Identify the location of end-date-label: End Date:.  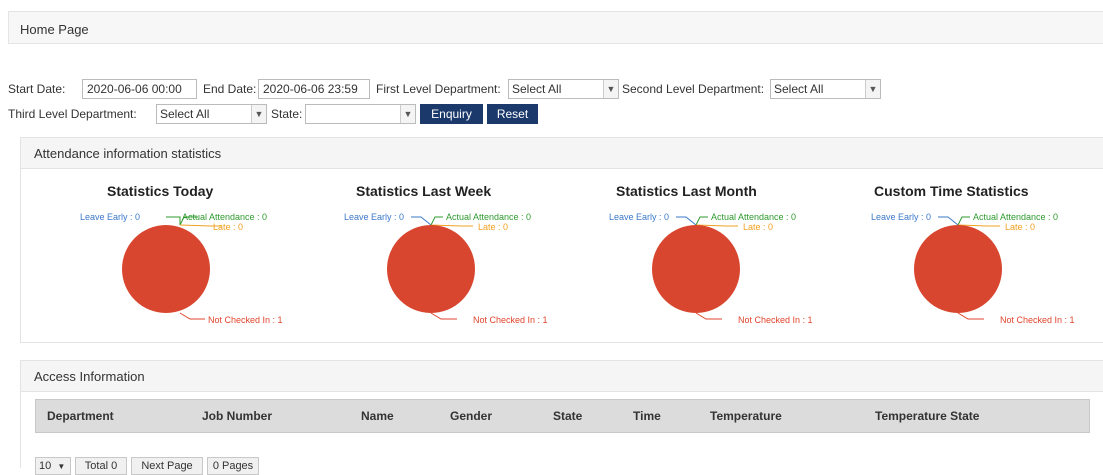
(230, 89).